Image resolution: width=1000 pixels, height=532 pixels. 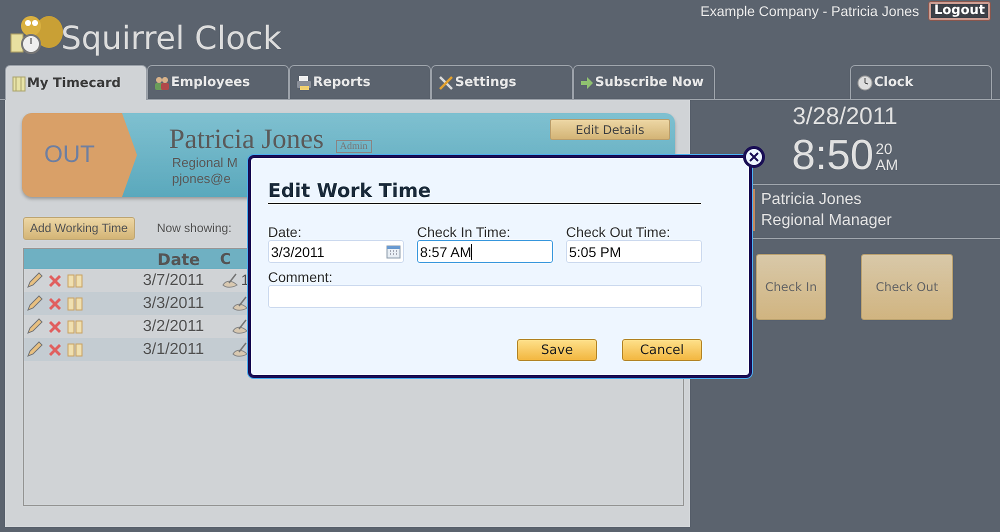 What do you see at coordinates (162, 82) in the screenshot?
I see `people-icon` at bounding box center [162, 82].